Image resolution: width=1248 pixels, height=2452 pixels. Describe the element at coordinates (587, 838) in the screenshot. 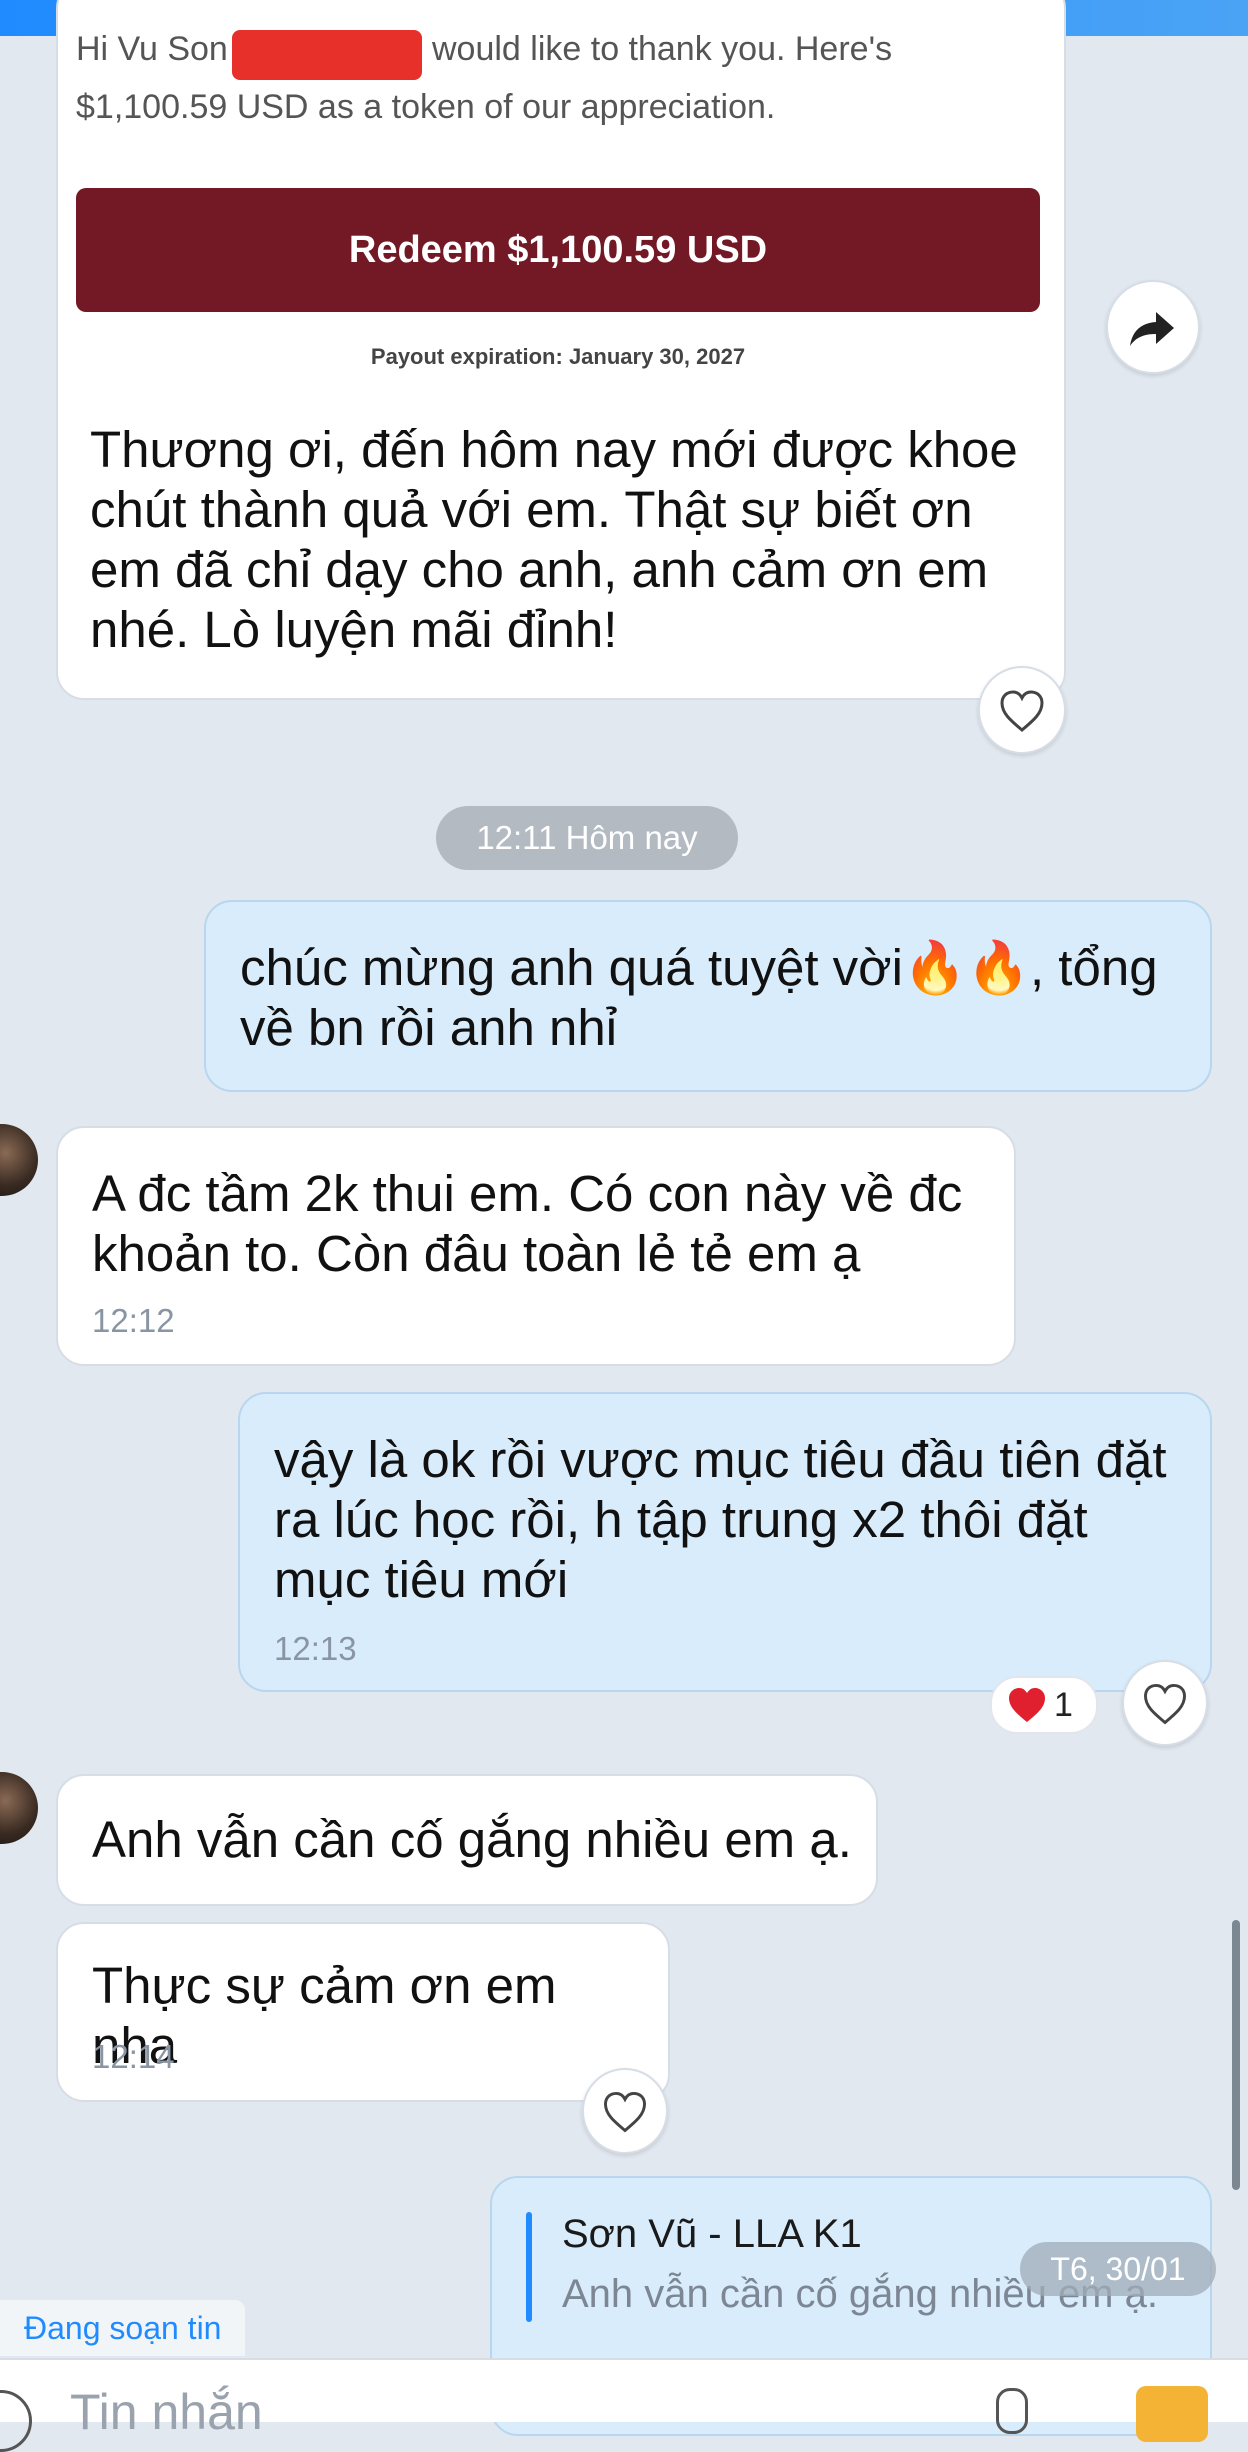

I see `time-divider: 12:11 Hôm nay` at that location.